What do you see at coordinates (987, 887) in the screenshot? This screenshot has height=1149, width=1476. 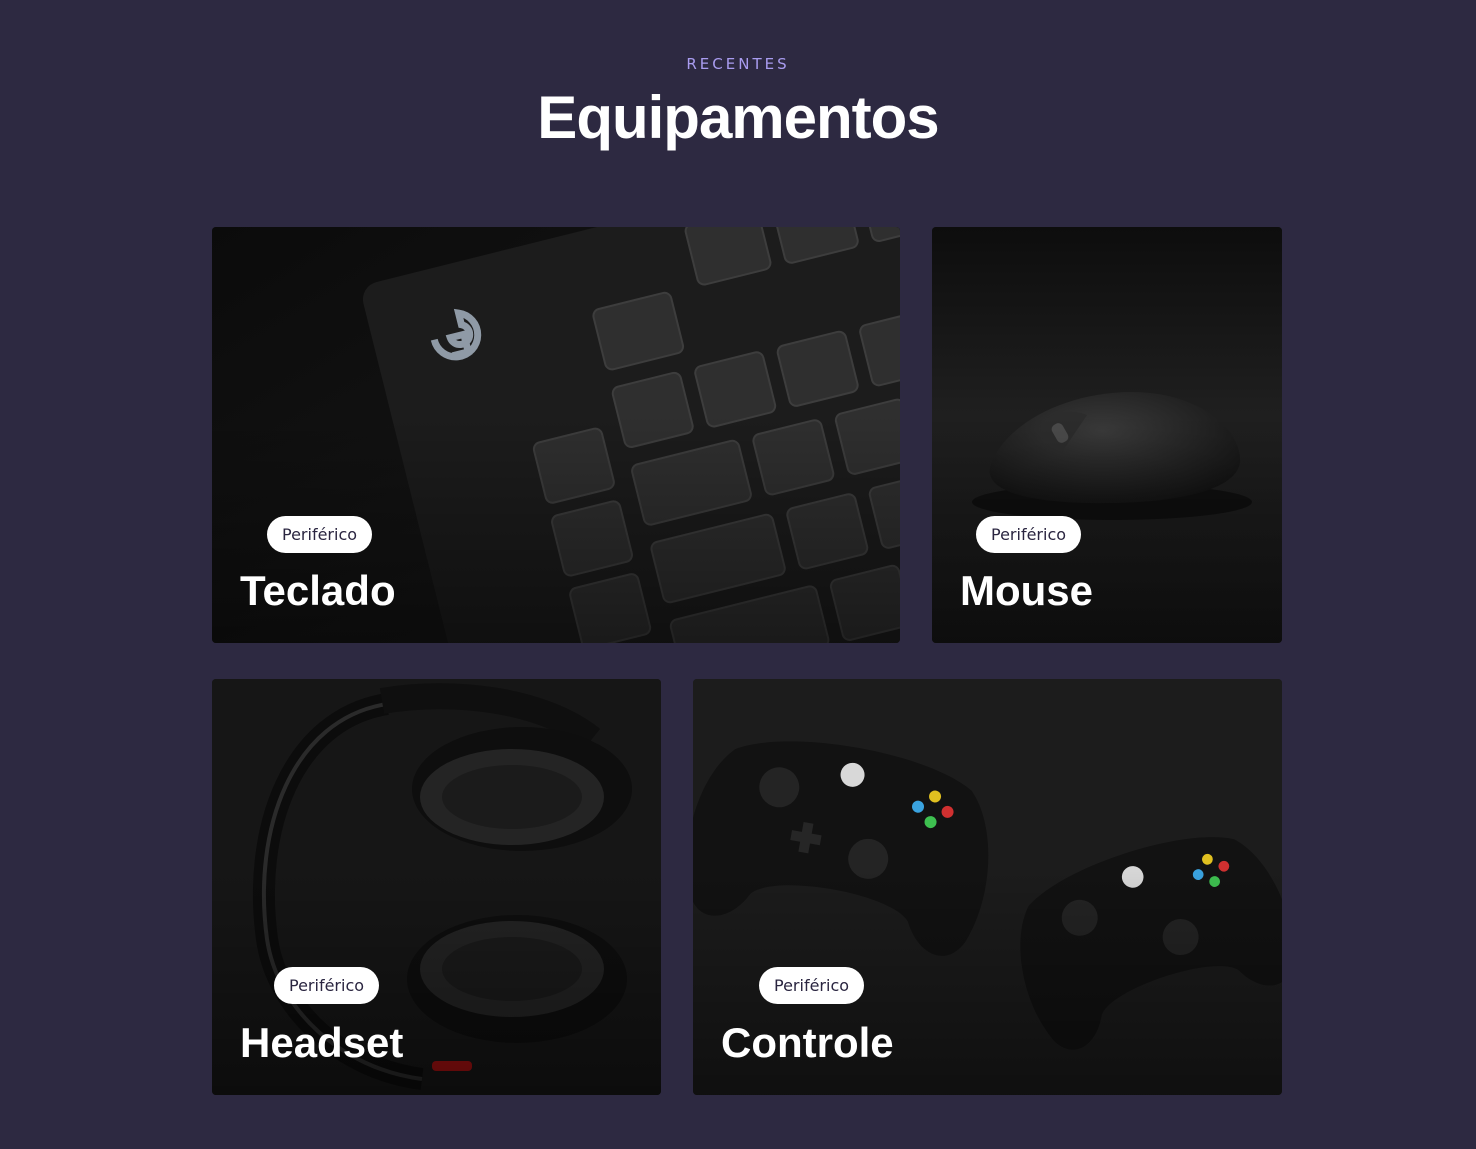 I see `card-controle: Periférico Controle` at bounding box center [987, 887].